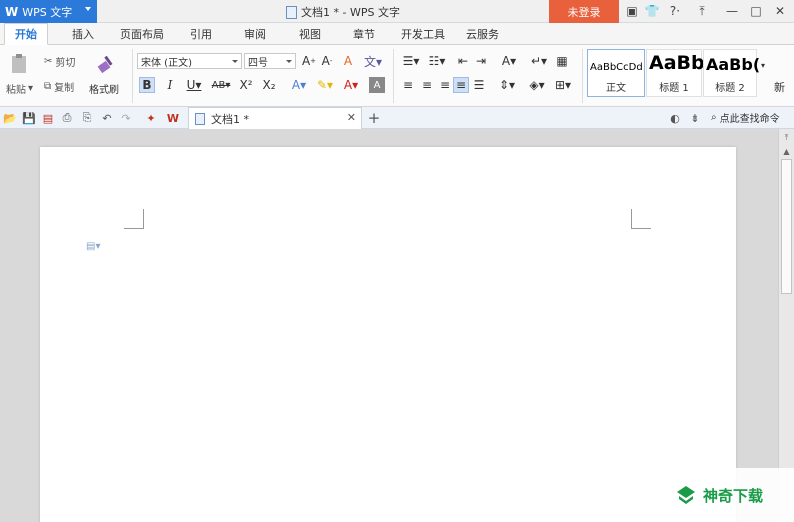 This screenshot has height=522, width=794. Describe the element at coordinates (88, 9) in the screenshot. I see `chevron-down-icon` at that location.